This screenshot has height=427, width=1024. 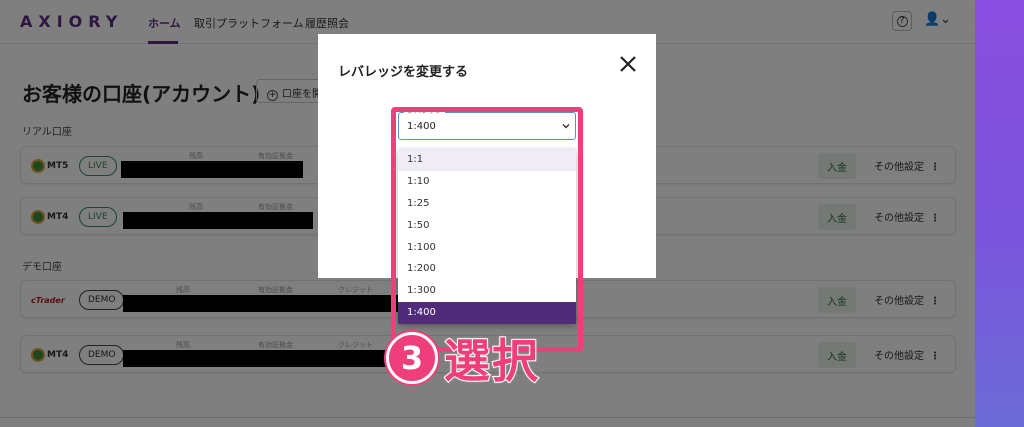 What do you see at coordinates (487, 229) in the screenshot?
I see `annotation-highlight-frame` at bounding box center [487, 229].